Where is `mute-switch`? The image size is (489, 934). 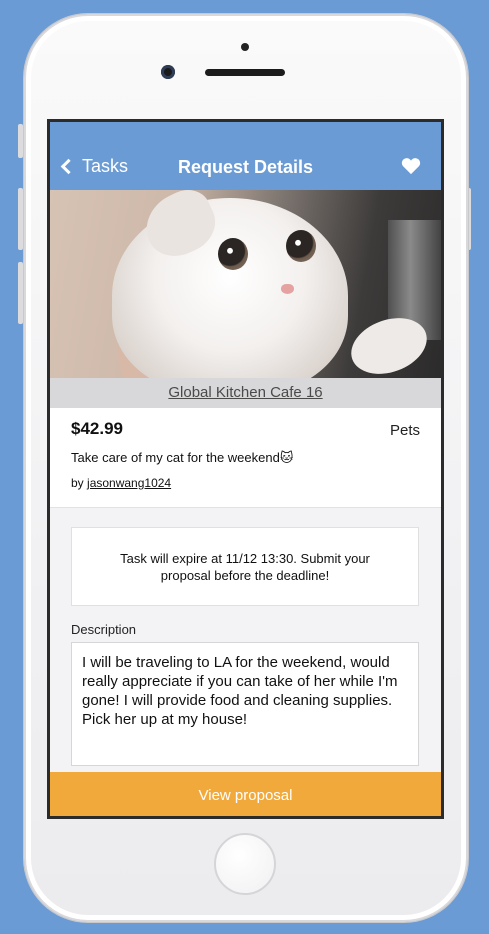
mute-switch is located at coordinates (20, 141).